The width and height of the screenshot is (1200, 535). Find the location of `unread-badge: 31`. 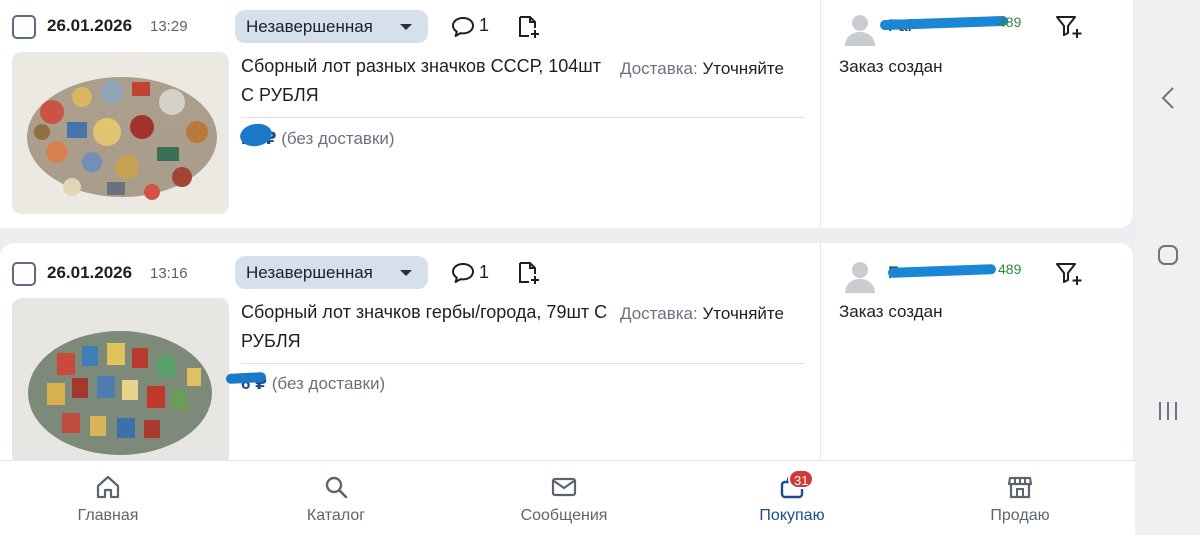

unread-badge: 31 is located at coordinates (801, 479).